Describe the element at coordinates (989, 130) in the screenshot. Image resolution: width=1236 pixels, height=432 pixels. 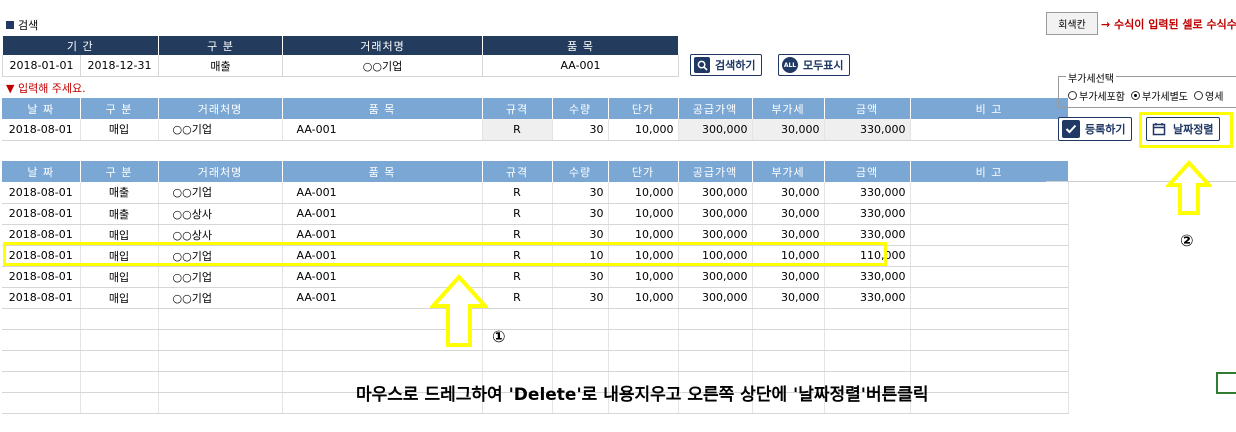
I see `input-note` at that location.